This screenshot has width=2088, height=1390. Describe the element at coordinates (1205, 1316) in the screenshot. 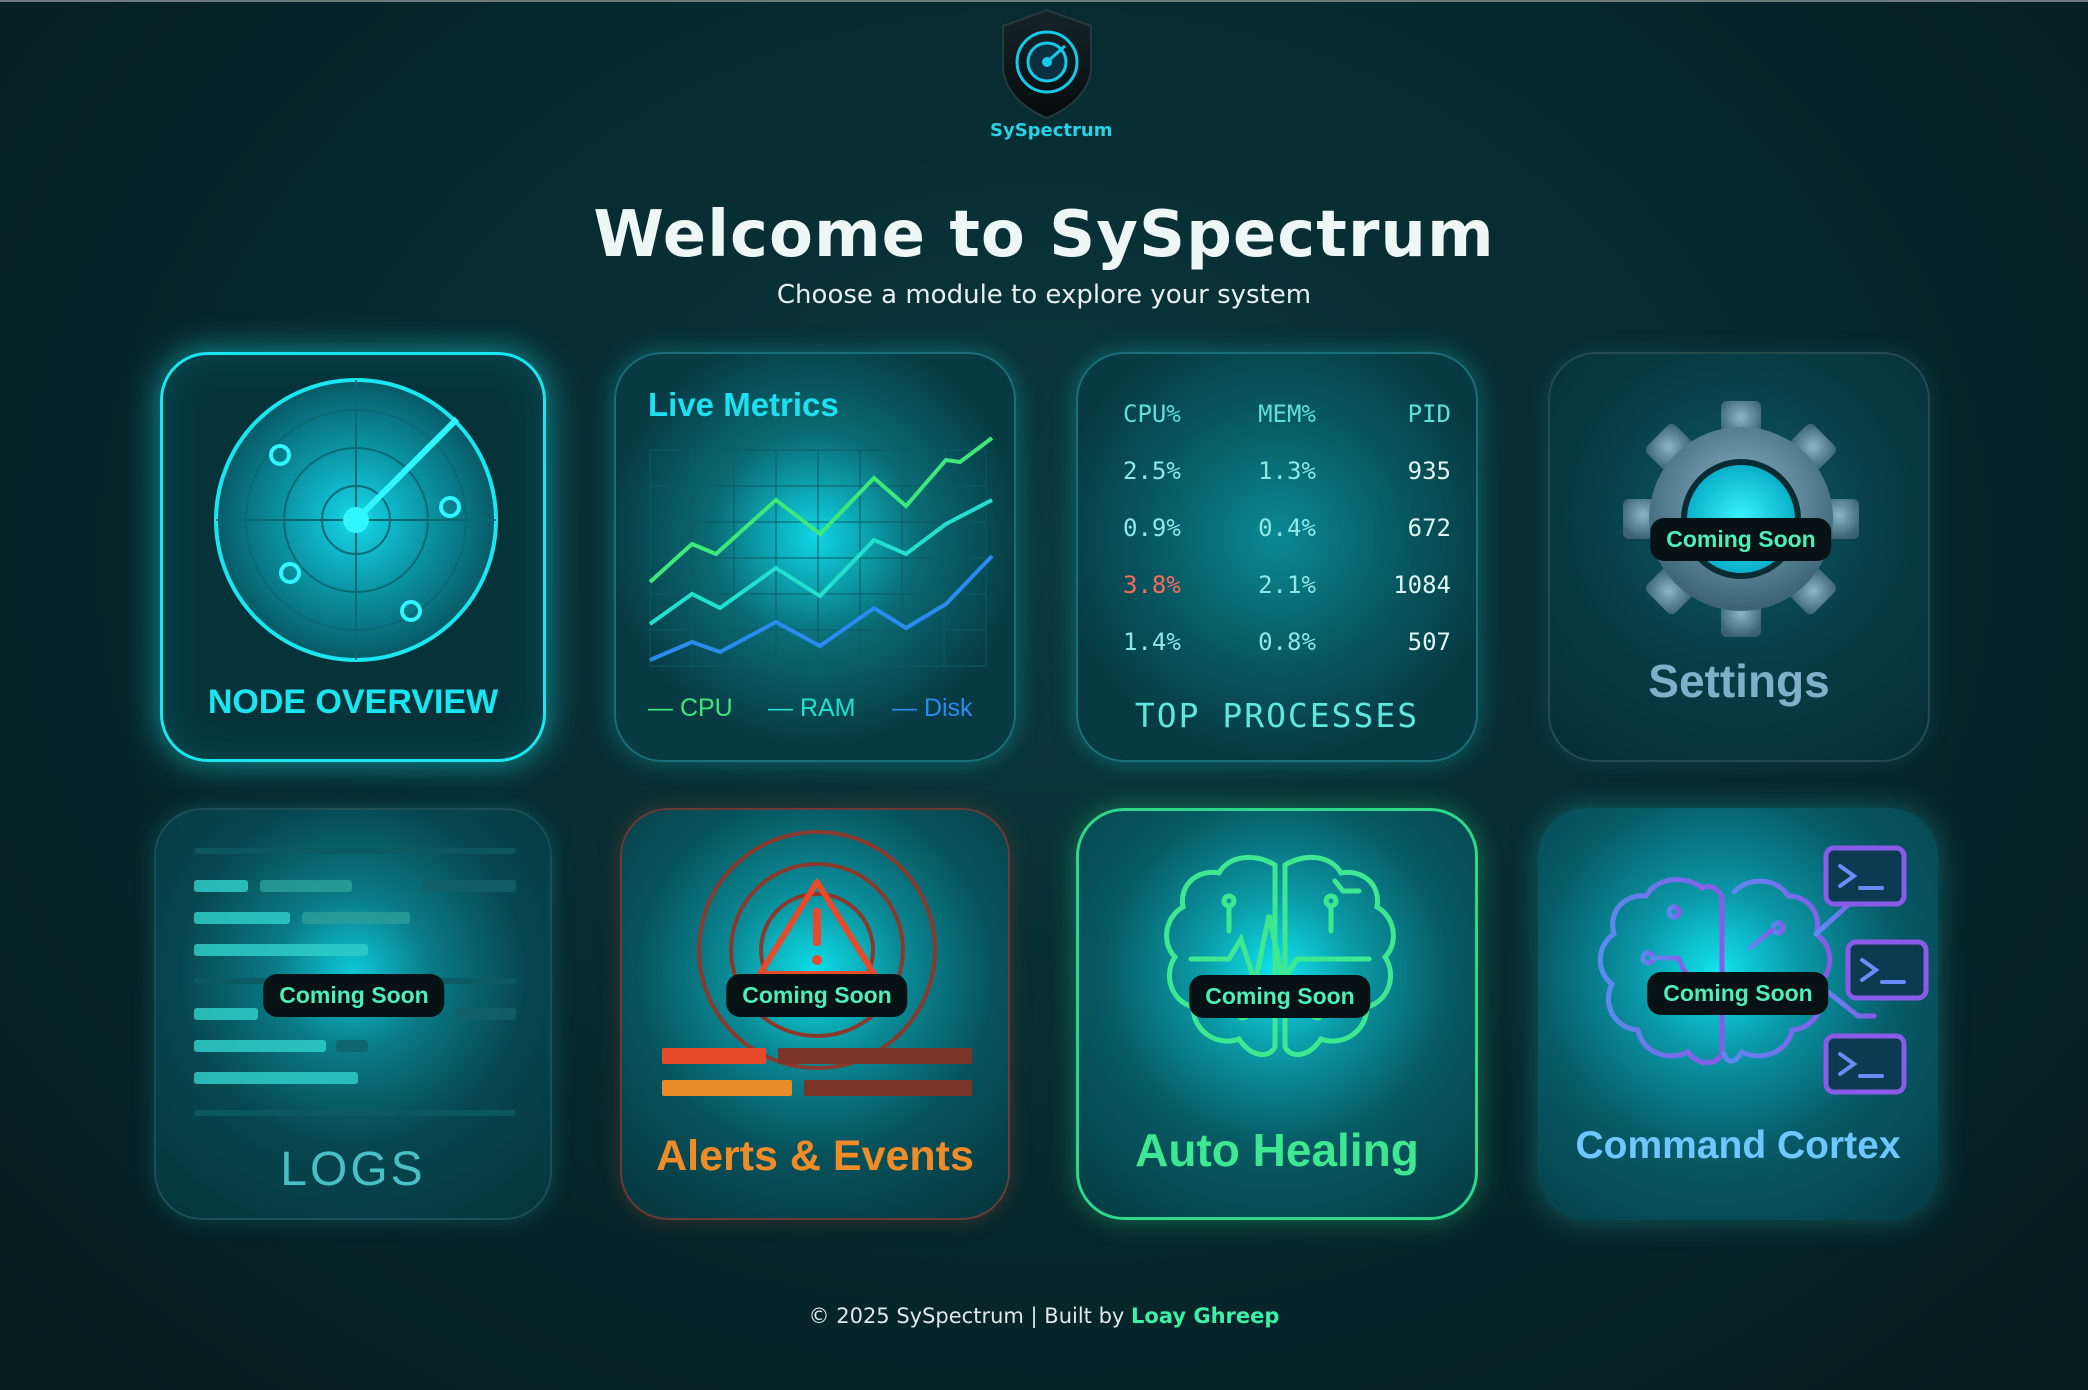

I see `footer-author-link: Loay Ghreep` at that location.